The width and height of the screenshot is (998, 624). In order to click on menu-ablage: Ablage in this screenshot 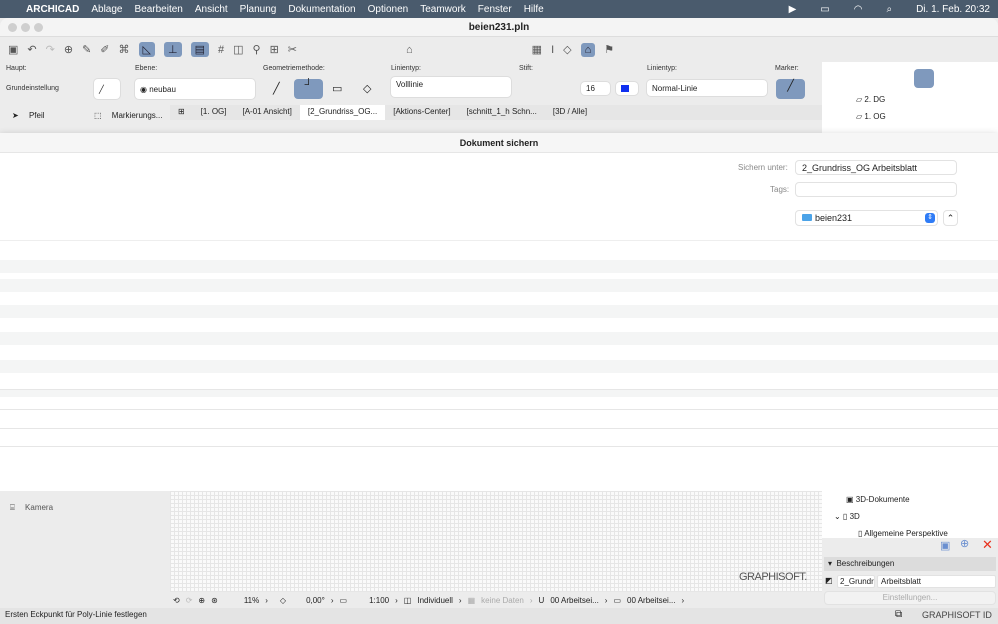, I will do `click(106, 9)`.